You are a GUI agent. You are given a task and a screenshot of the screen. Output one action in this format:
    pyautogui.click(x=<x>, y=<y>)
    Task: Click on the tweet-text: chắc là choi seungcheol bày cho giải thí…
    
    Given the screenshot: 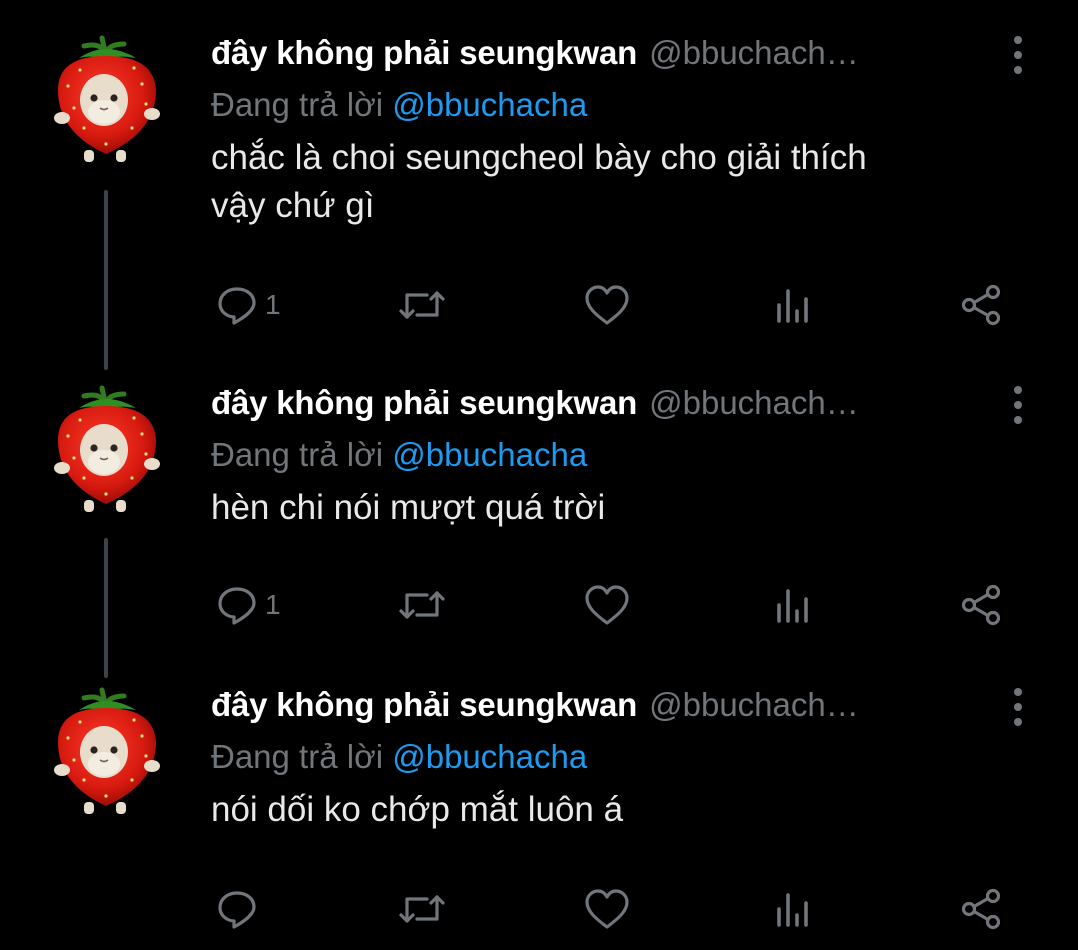 What is the action you would take?
    pyautogui.click(x=624, y=182)
    